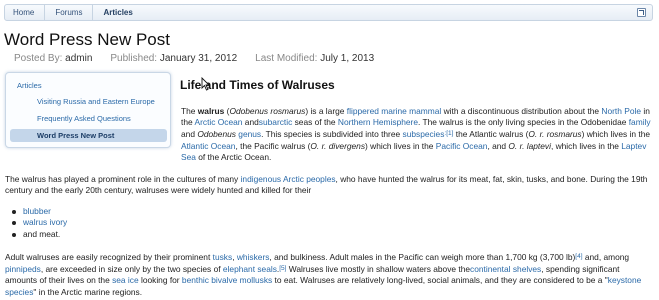 This screenshot has width=659, height=300. I want to click on list-item: and meat., so click(38, 234).